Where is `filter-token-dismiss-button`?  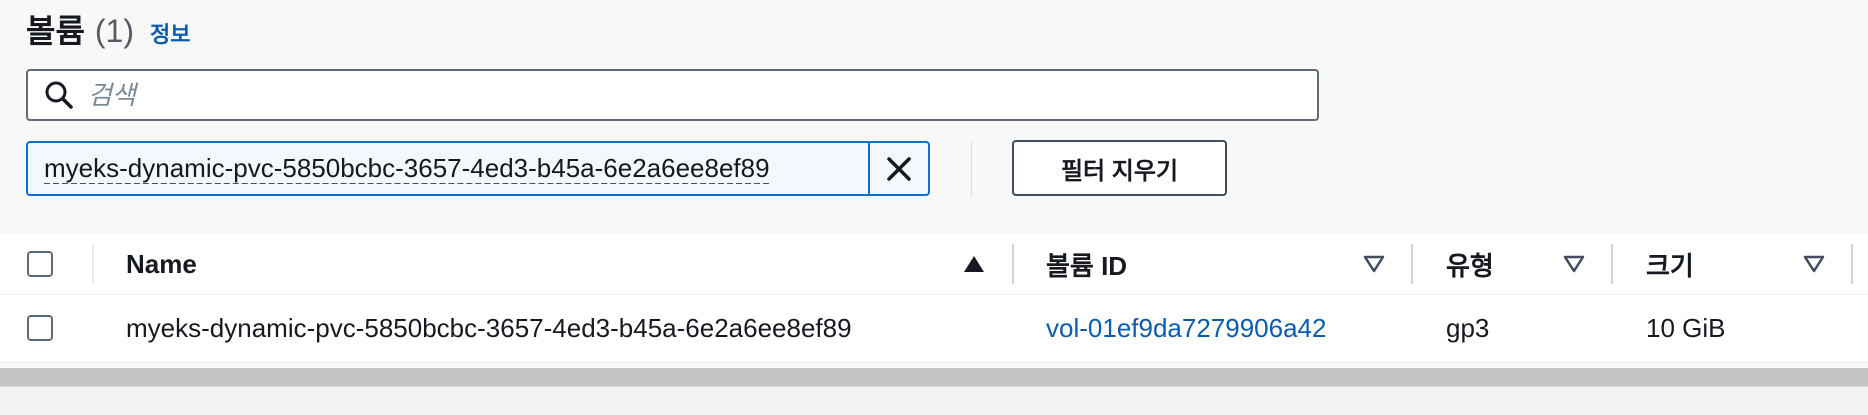 filter-token-dismiss-button is located at coordinates (898, 168).